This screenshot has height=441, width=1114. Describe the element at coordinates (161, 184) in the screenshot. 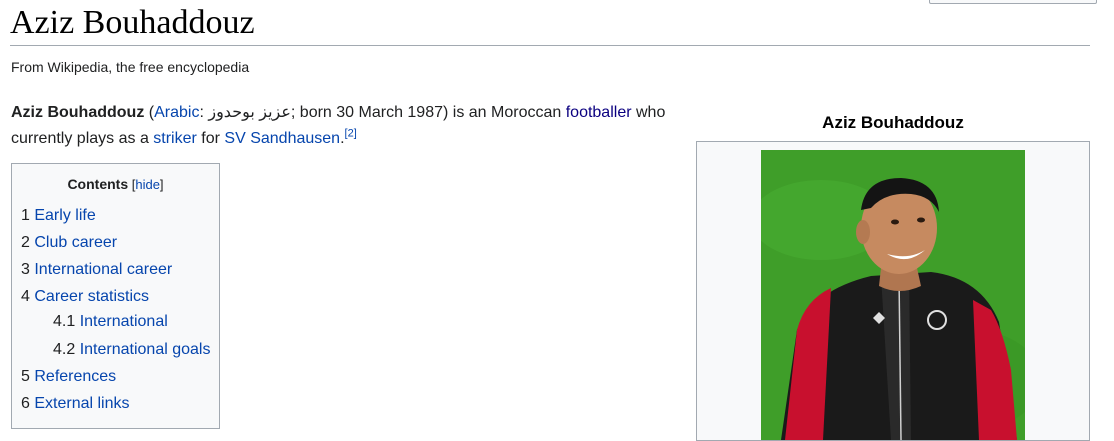

I see `toc-hide-bracket: ]` at that location.